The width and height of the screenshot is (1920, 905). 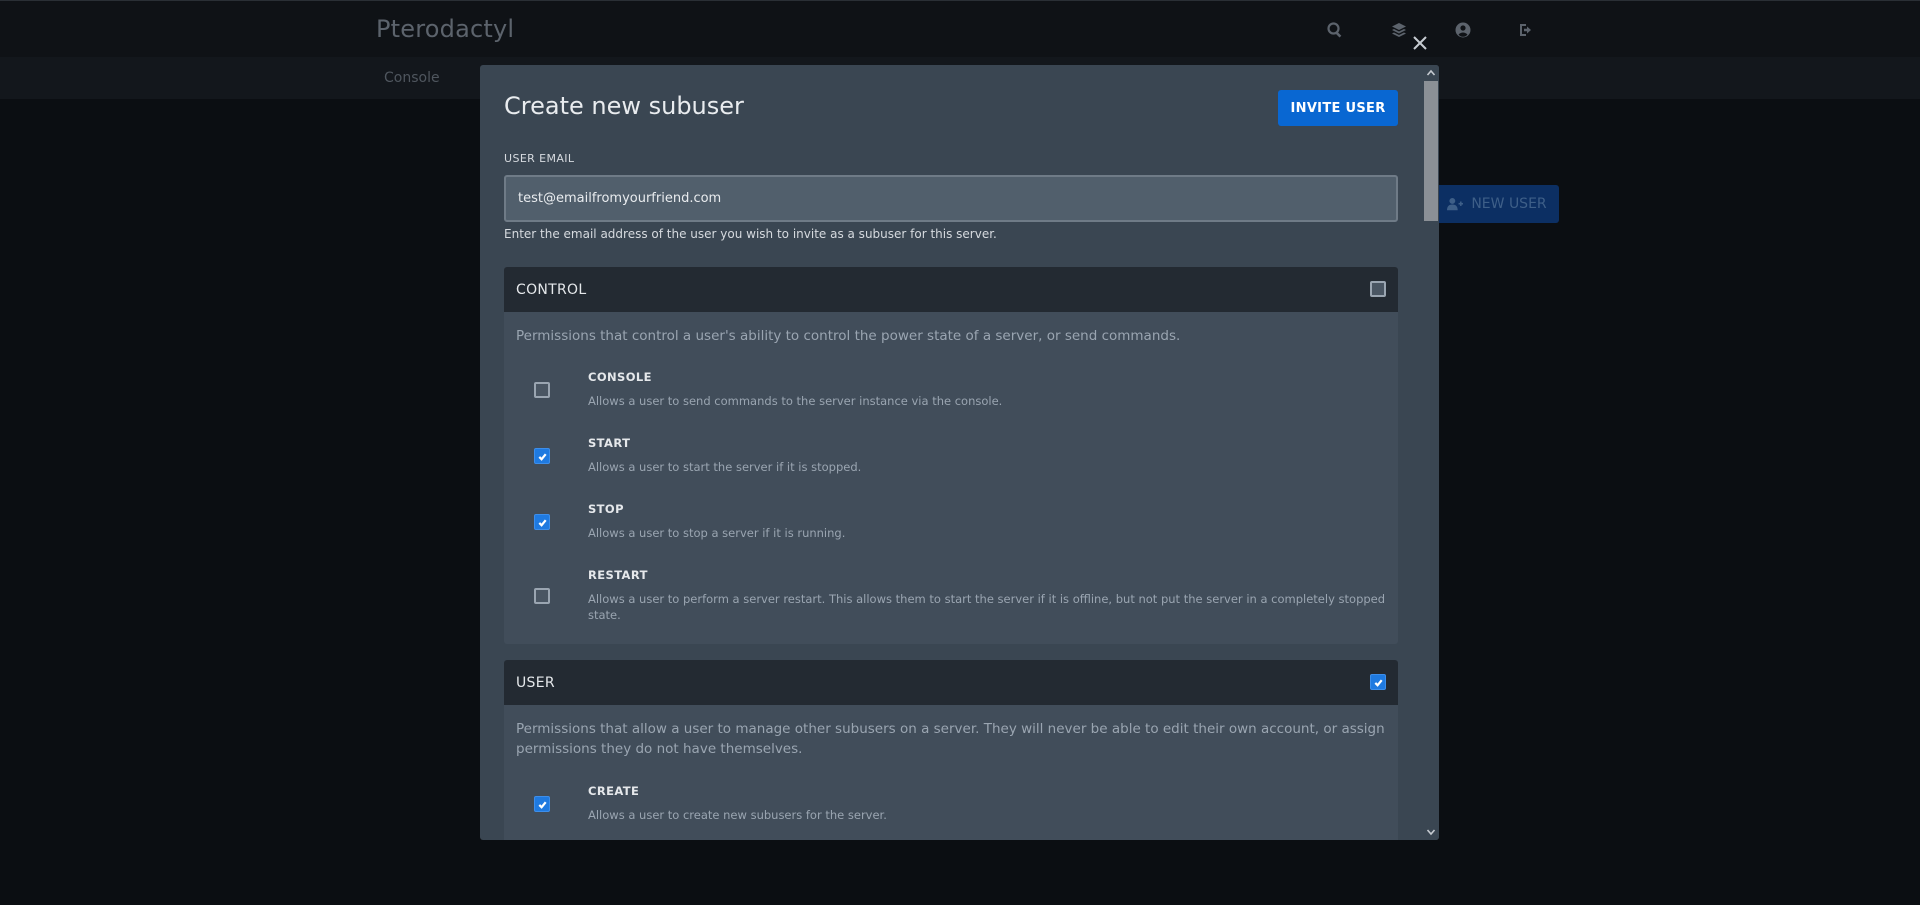 I want to click on search-icon, so click(x=1335, y=30).